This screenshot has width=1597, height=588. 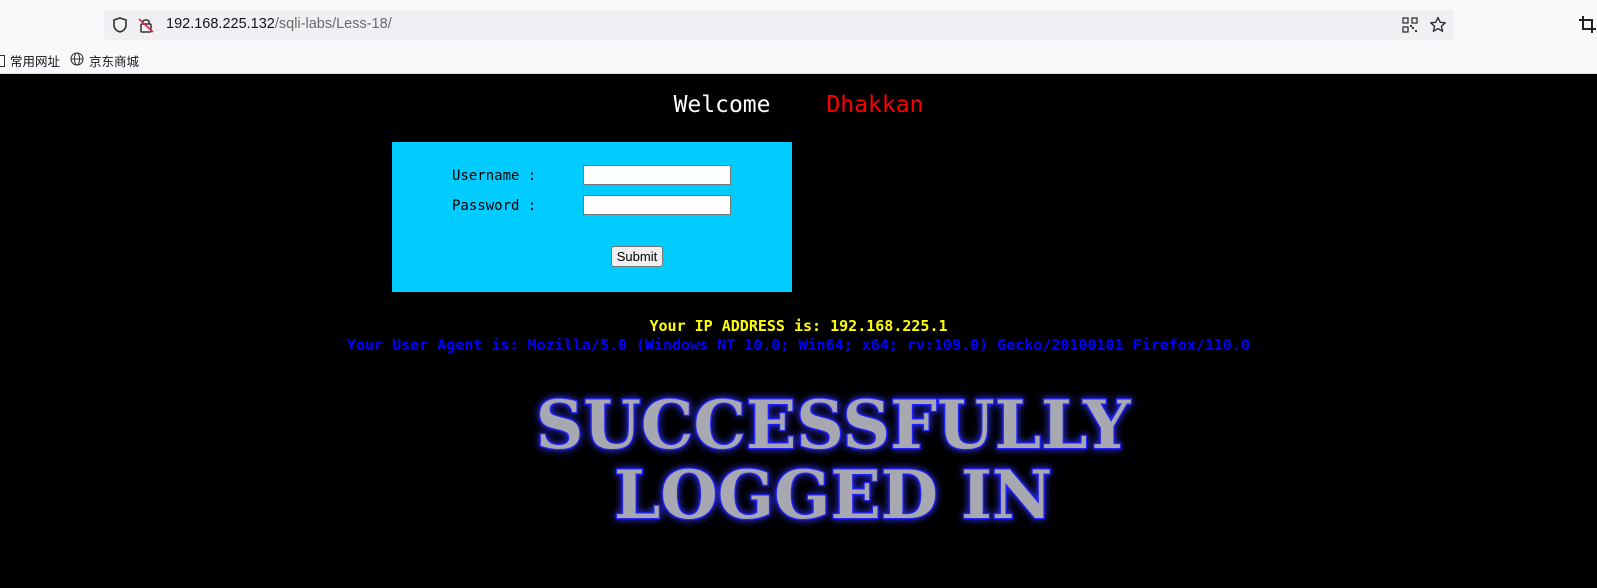 I want to click on bookmark-folder-common-sites: 常用网址, so click(x=30, y=60).